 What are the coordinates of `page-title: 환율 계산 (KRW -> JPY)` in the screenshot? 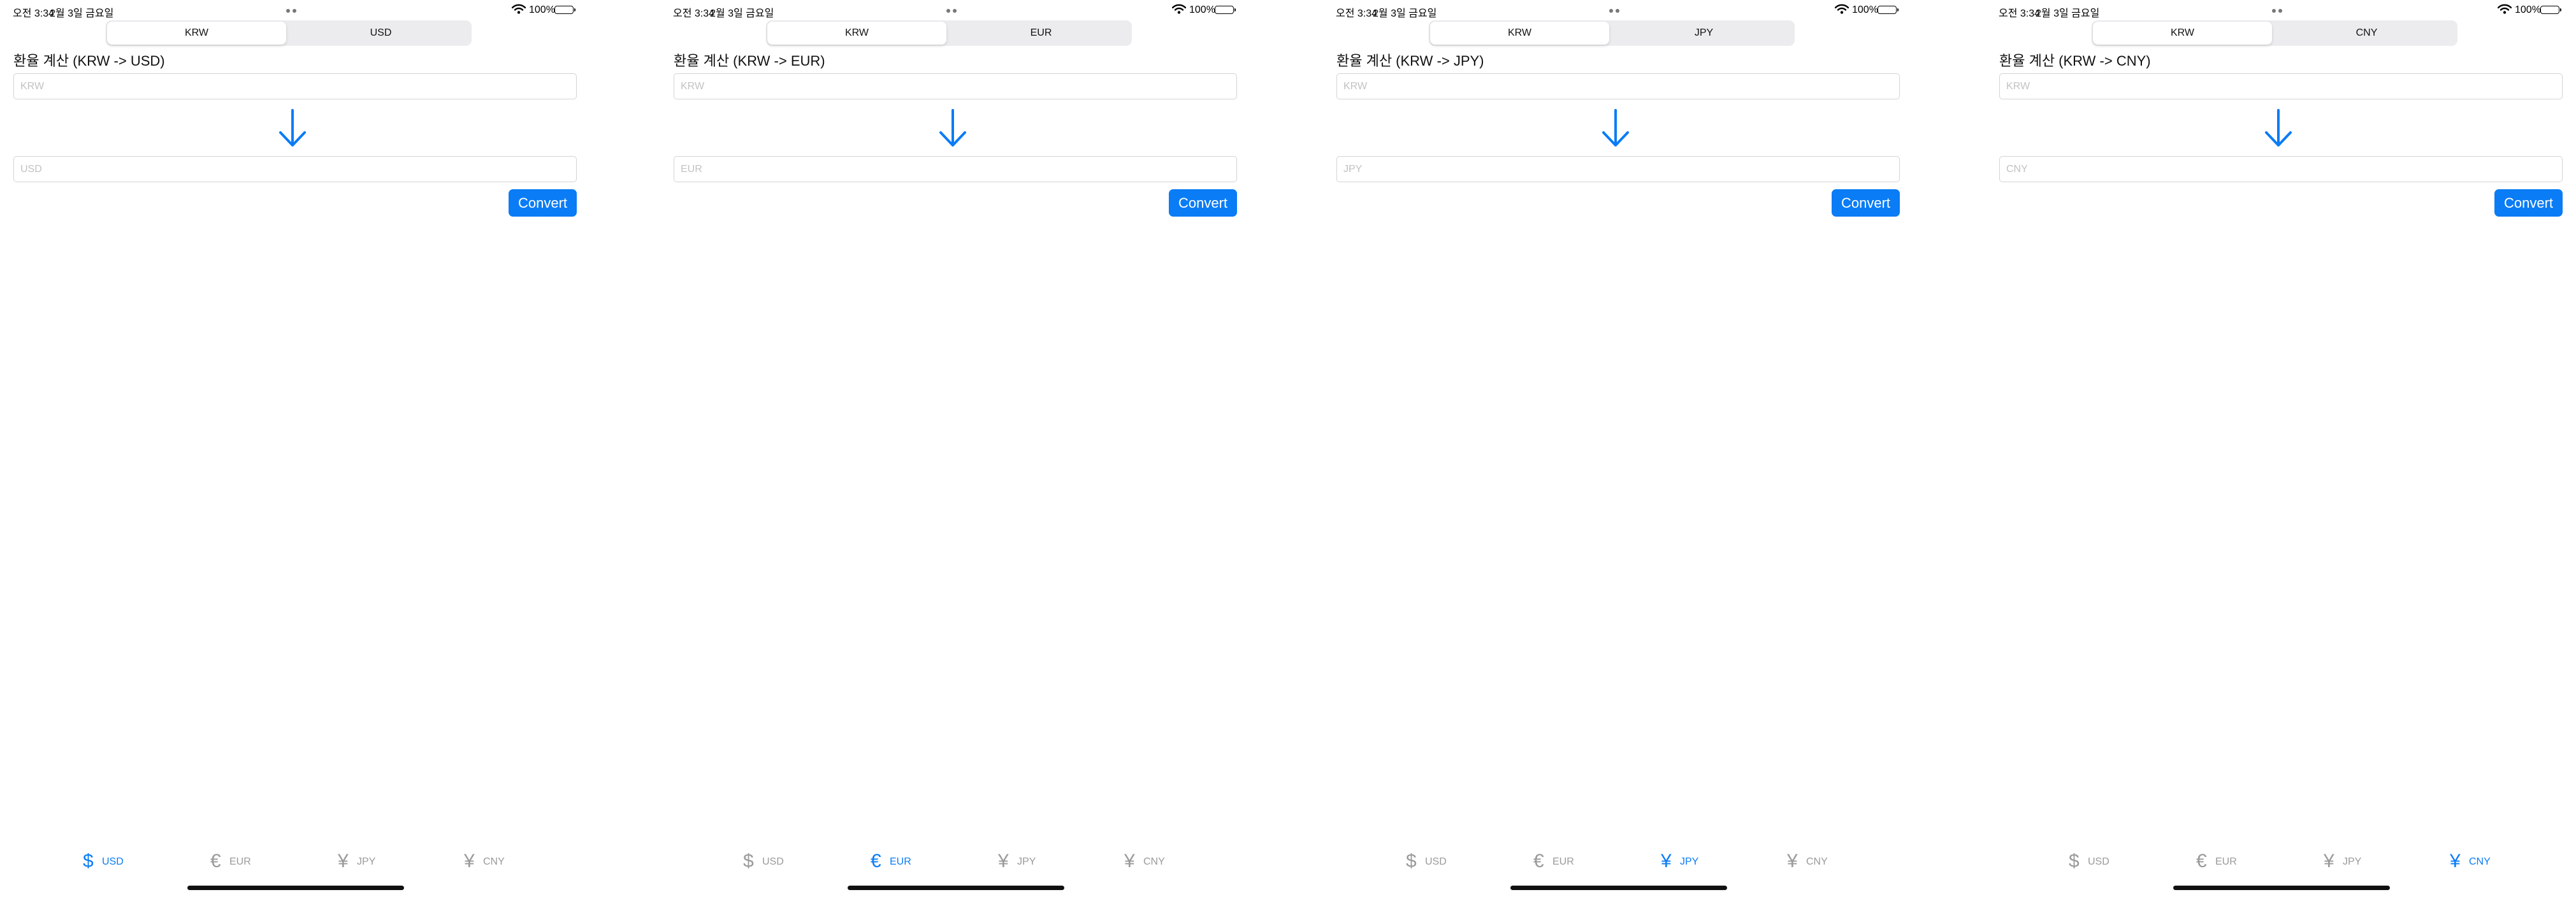 It's located at (1410, 61).